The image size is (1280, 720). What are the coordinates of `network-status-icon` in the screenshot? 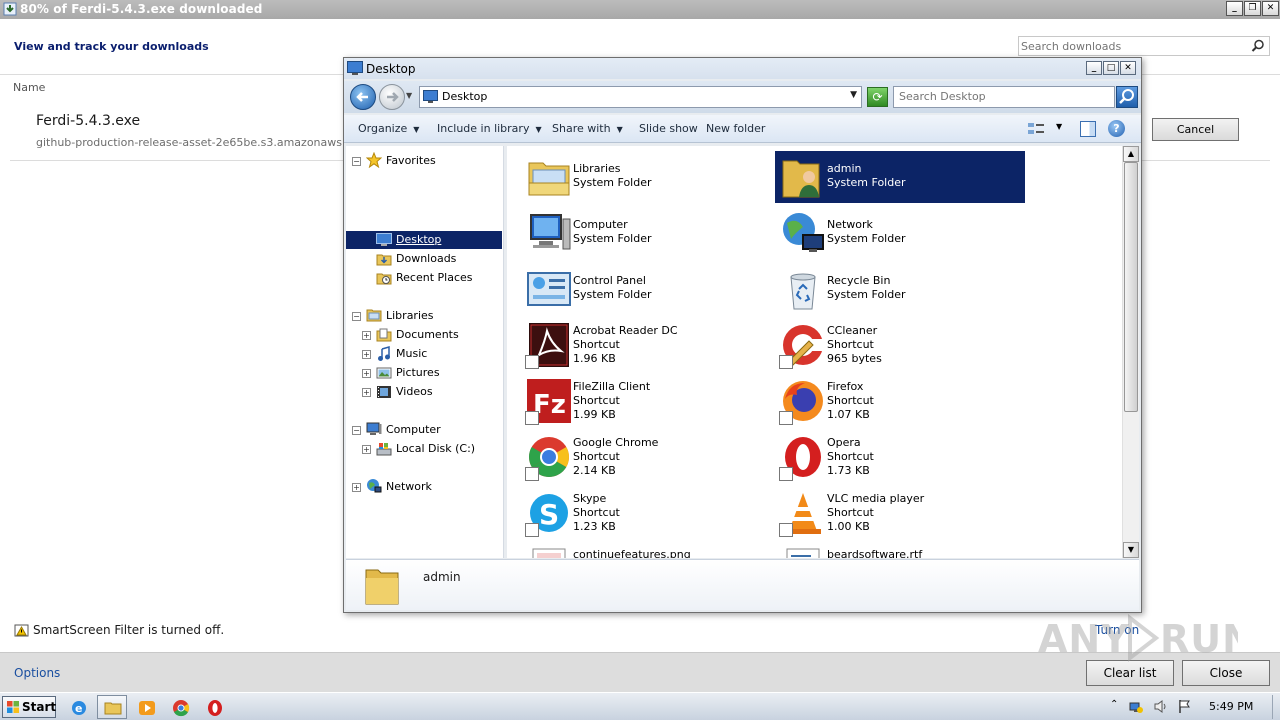 It's located at (1136, 706).